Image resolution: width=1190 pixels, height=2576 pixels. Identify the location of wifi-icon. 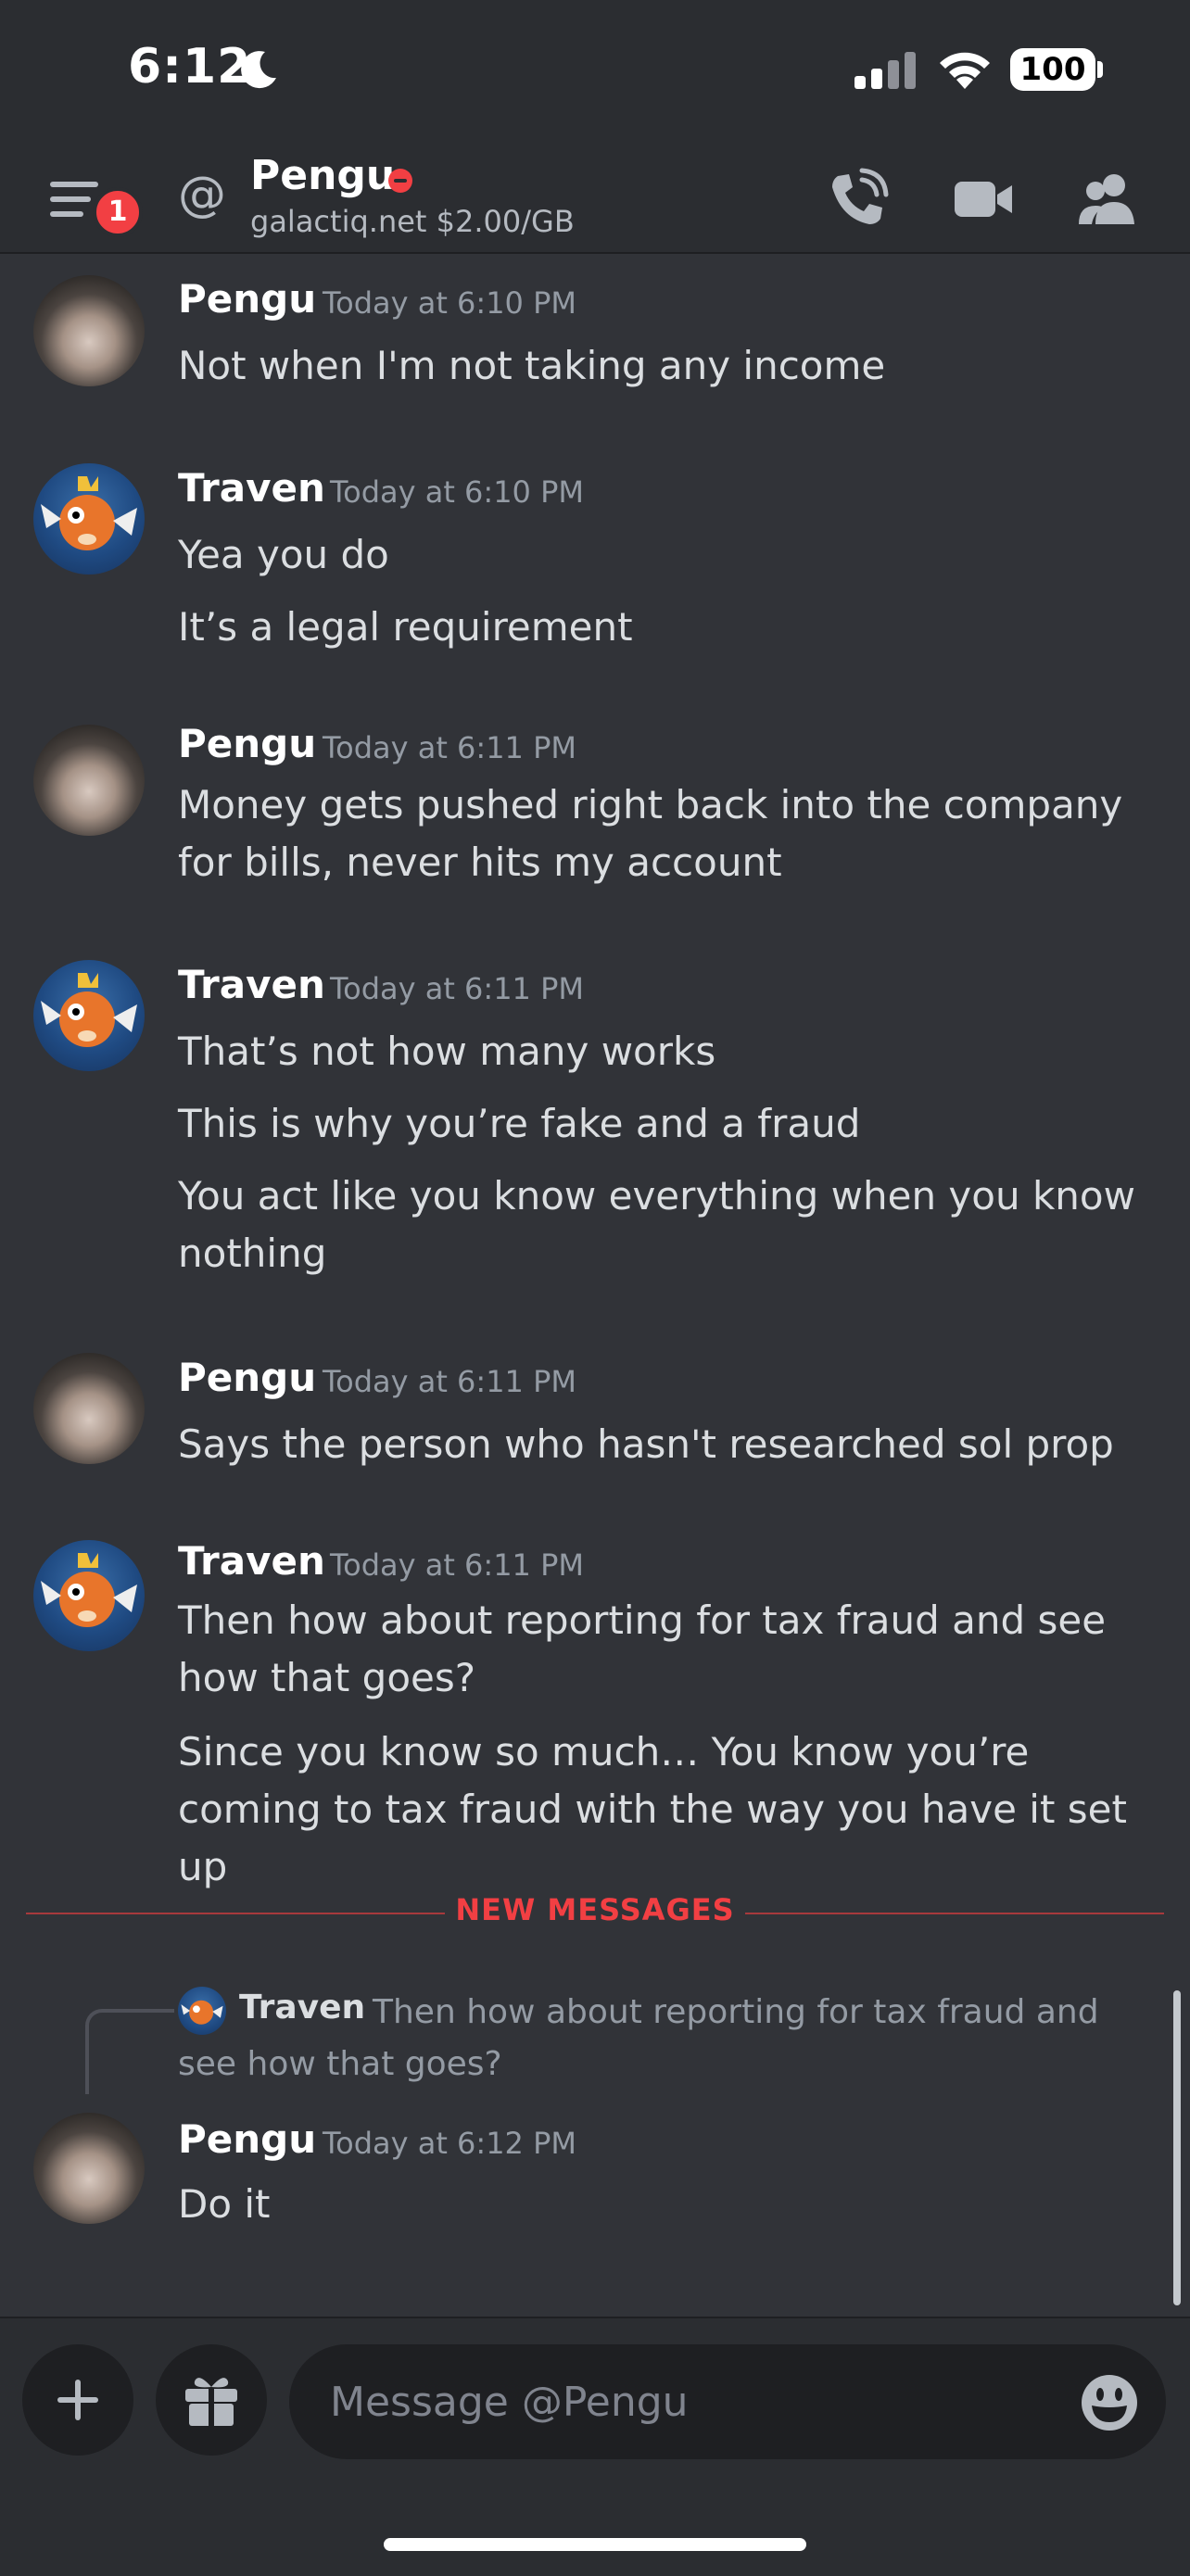
(965, 70).